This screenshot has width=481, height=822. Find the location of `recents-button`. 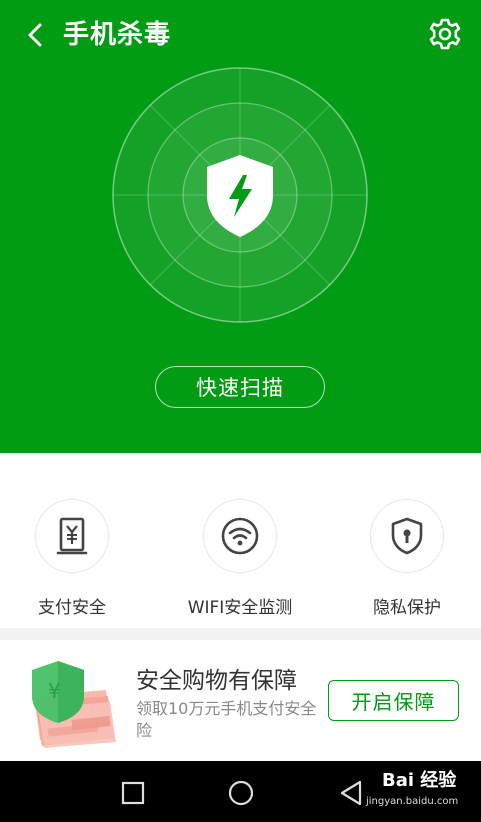

recents-button is located at coordinates (133, 793).